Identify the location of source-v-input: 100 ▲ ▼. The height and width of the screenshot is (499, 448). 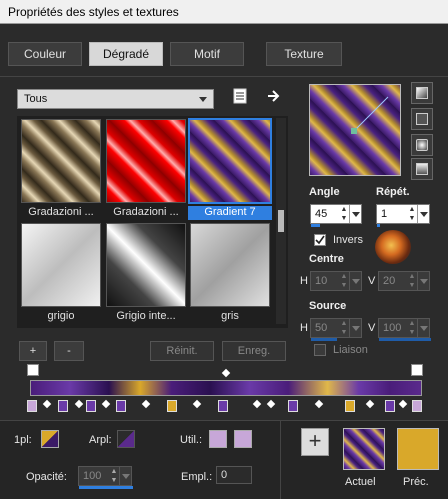
(404, 329).